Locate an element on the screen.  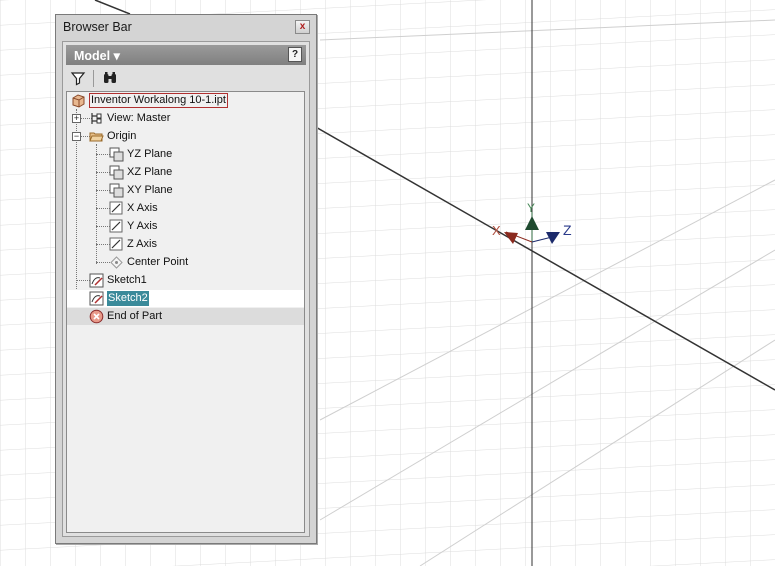
tree-item-xy-plane: XY Plane is located at coordinates (185, 190).